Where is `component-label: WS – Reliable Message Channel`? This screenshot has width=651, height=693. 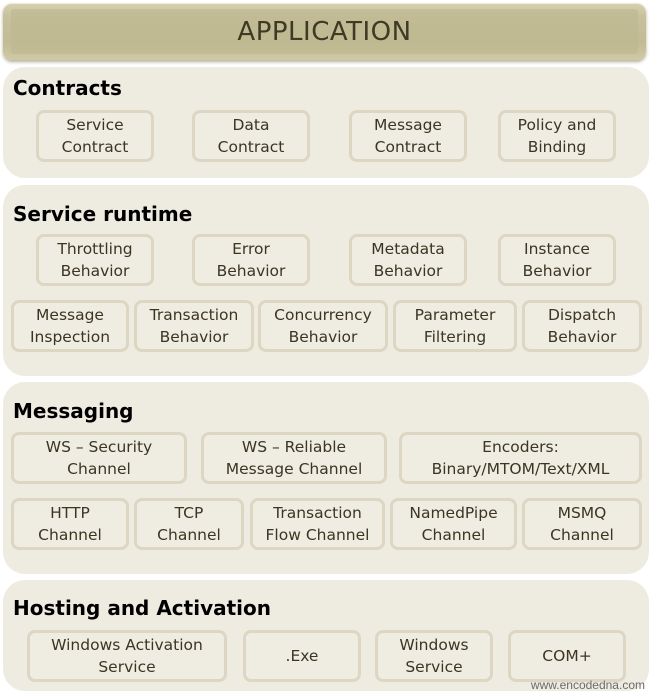 component-label: WS – Reliable Message Channel is located at coordinates (294, 458).